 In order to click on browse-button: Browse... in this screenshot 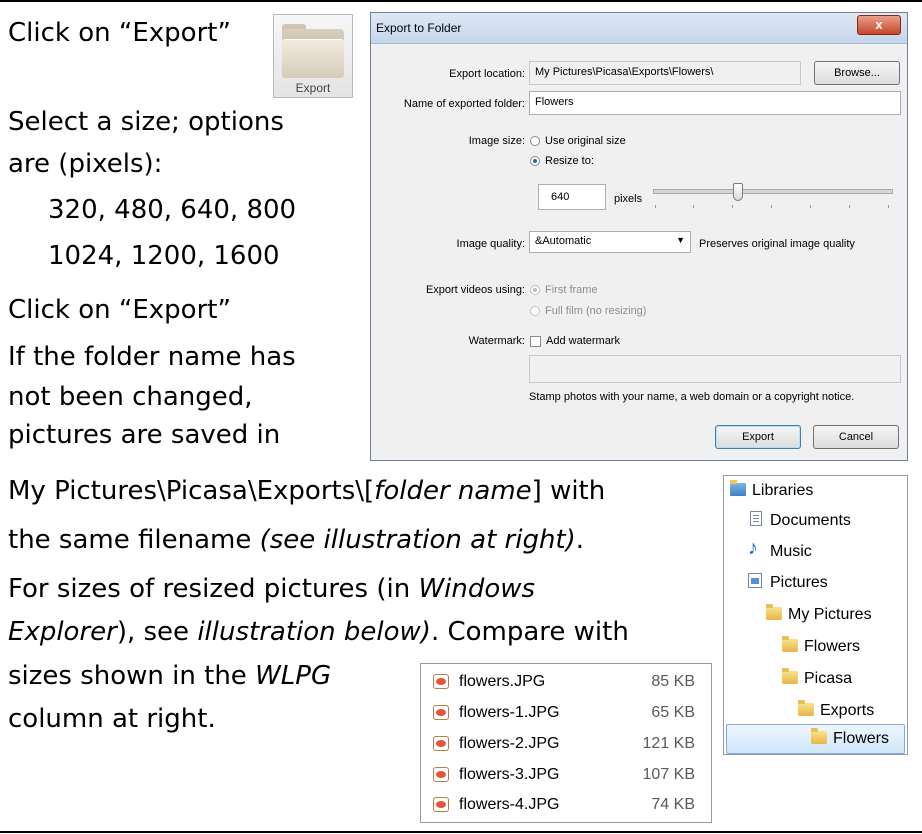, I will do `click(857, 73)`.